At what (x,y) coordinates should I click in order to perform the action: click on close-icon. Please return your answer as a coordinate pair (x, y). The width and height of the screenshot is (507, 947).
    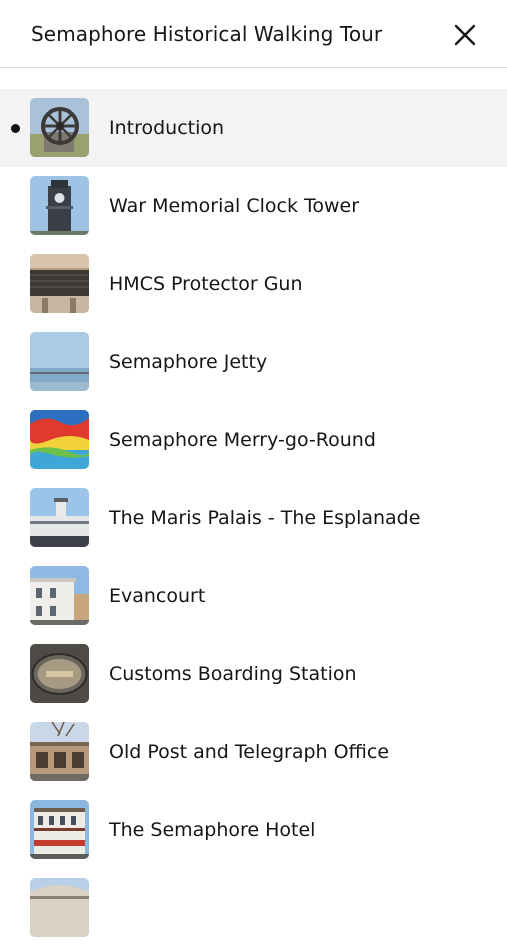
    Looking at the image, I should click on (465, 35).